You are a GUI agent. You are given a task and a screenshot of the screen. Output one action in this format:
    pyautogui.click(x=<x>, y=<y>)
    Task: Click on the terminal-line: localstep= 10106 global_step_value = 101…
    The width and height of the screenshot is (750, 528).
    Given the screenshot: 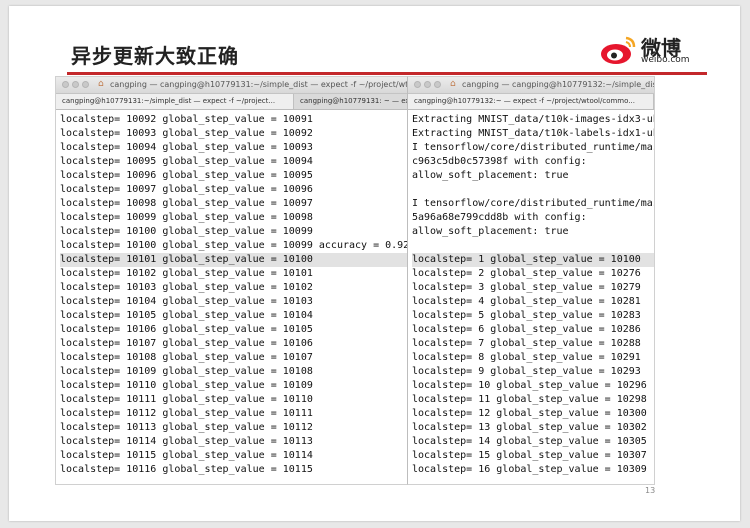 What is the action you would take?
    pyautogui.click(x=186, y=329)
    